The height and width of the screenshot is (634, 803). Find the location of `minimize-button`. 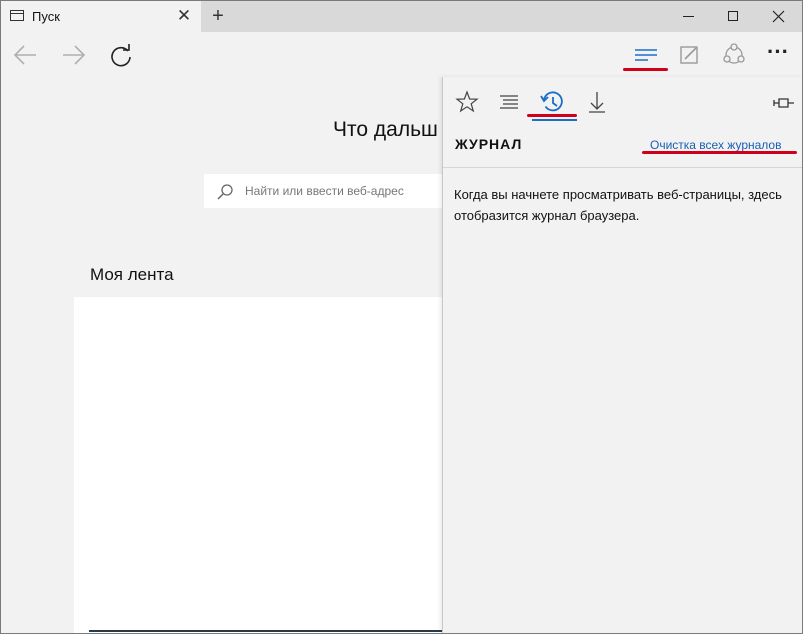

minimize-button is located at coordinates (688, 16).